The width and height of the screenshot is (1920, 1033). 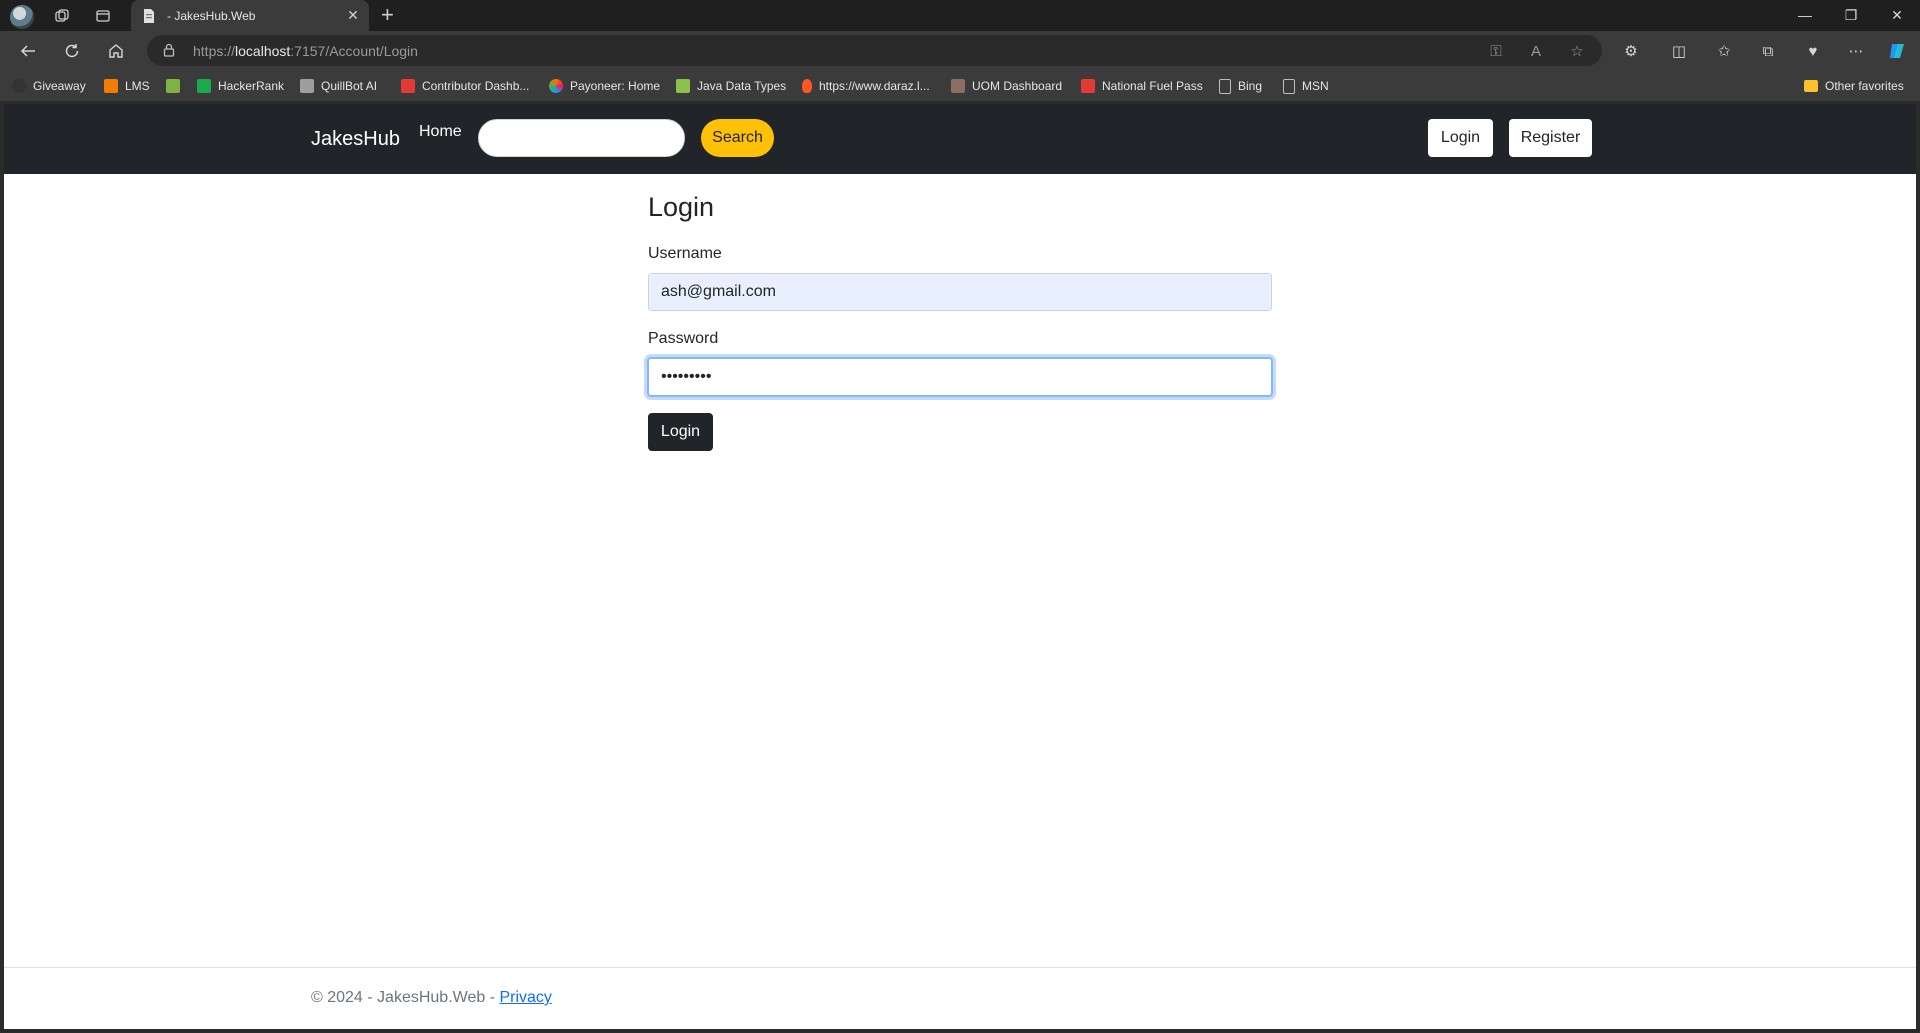 What do you see at coordinates (960, 139) in the screenshot?
I see `site-navbar: JakesHub Home Search Login Register` at bounding box center [960, 139].